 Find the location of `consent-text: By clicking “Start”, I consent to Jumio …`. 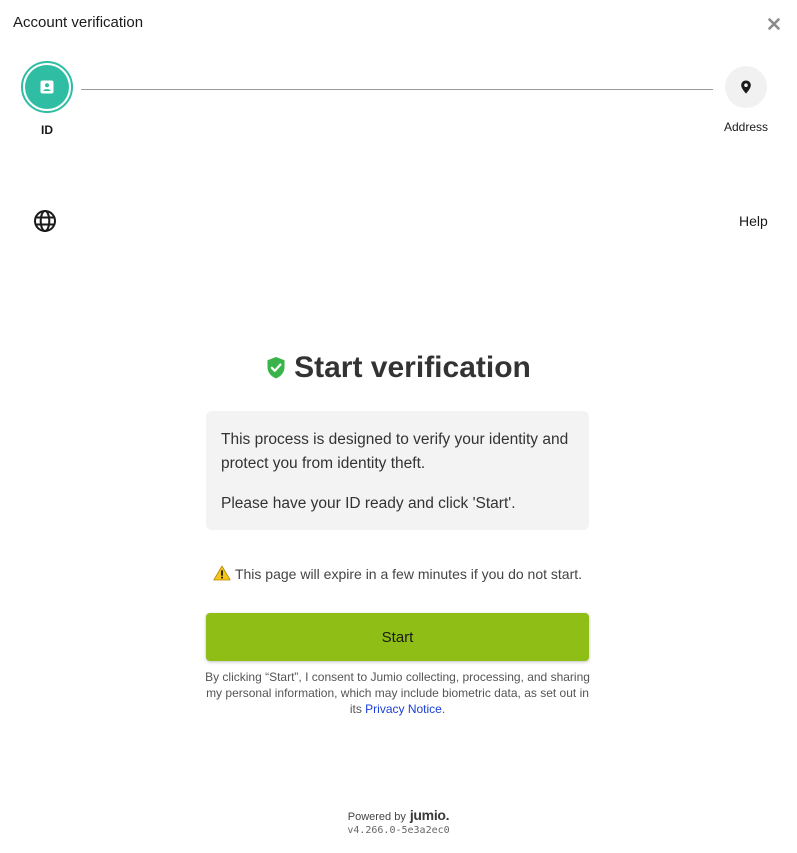

consent-text: By clicking “Start”, I consent to Jumio … is located at coordinates (397, 693).